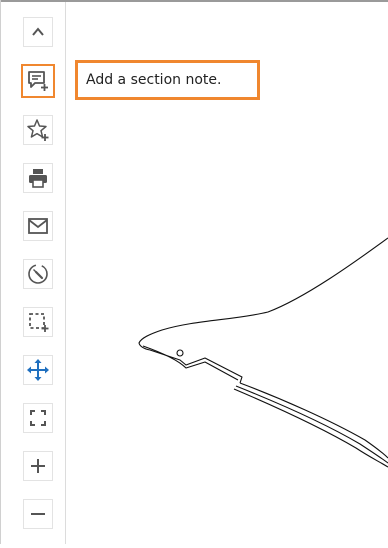  I want to click on chevron-up-icon, so click(38, 32).